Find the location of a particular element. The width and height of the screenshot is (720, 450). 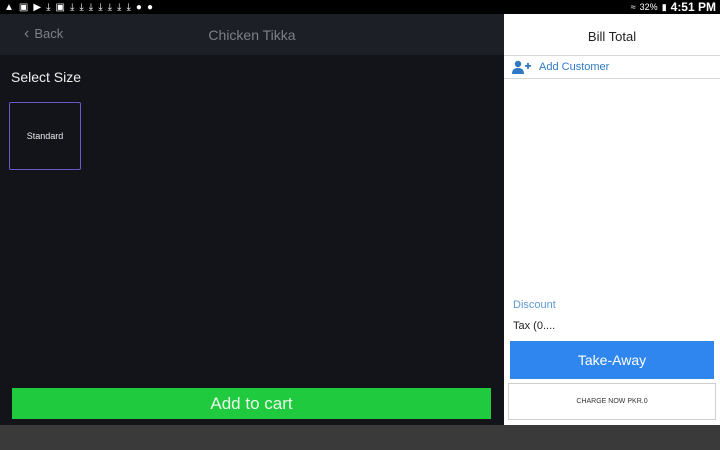

page-title: Chicken Tikka is located at coordinates (252, 35).